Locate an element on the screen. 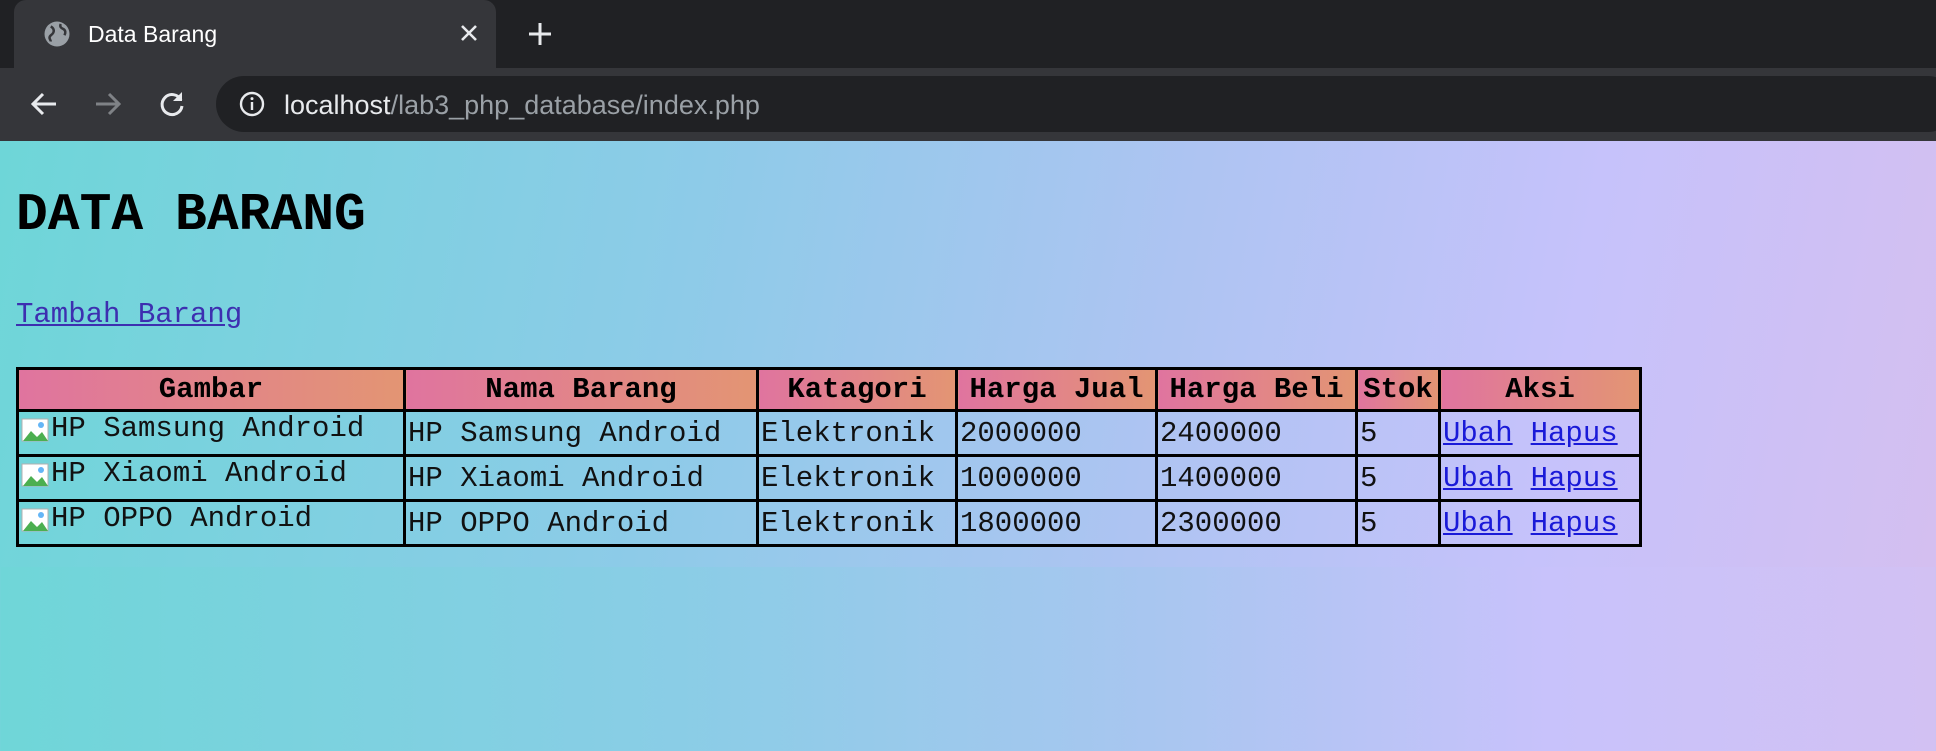 This screenshot has height=751, width=1936. column-header-katagori: Katagori is located at coordinates (857, 389).